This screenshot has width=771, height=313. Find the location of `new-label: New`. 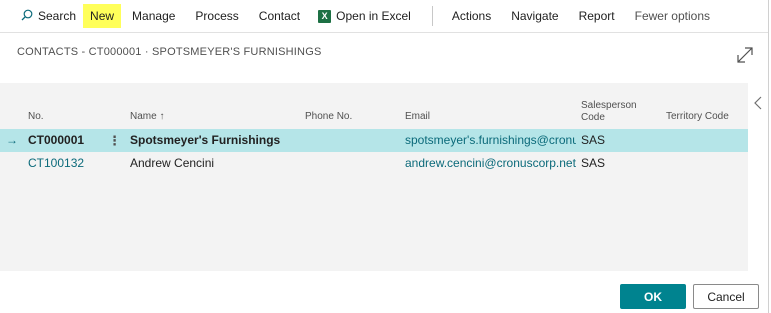

new-label: New is located at coordinates (102, 16).